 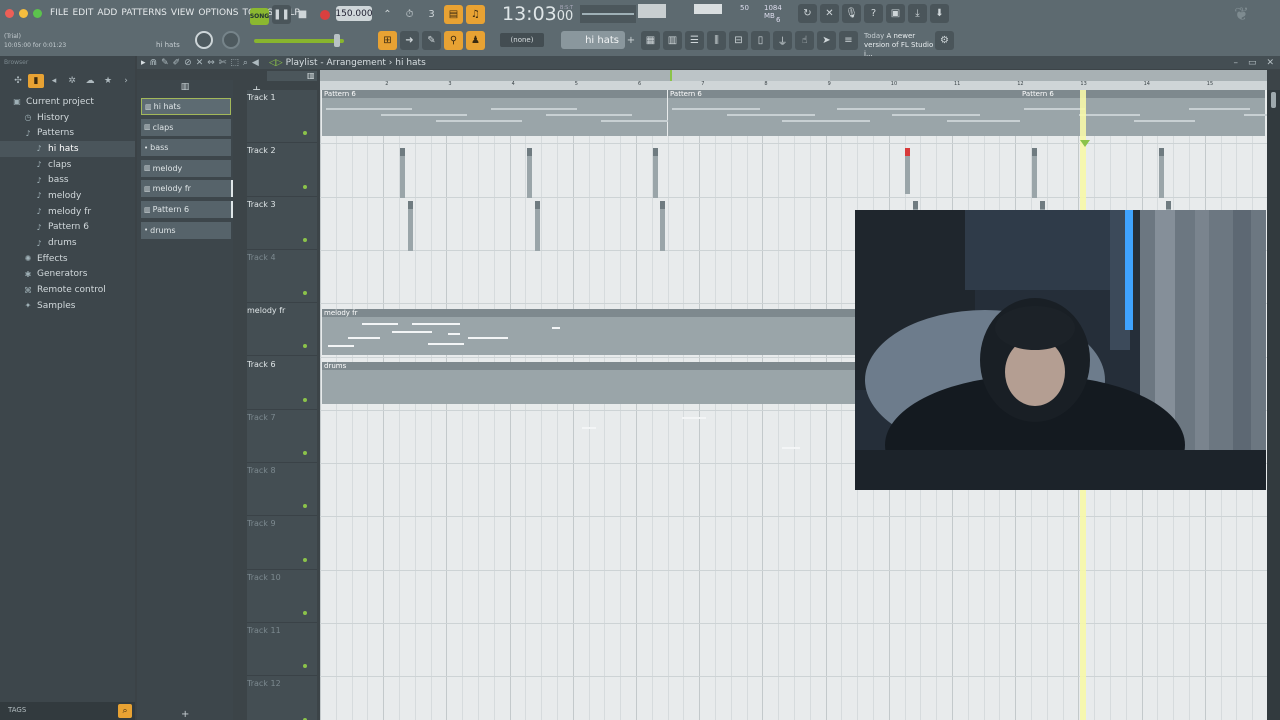 I want to click on tags-bar: TAGS, so click(x=67, y=711).